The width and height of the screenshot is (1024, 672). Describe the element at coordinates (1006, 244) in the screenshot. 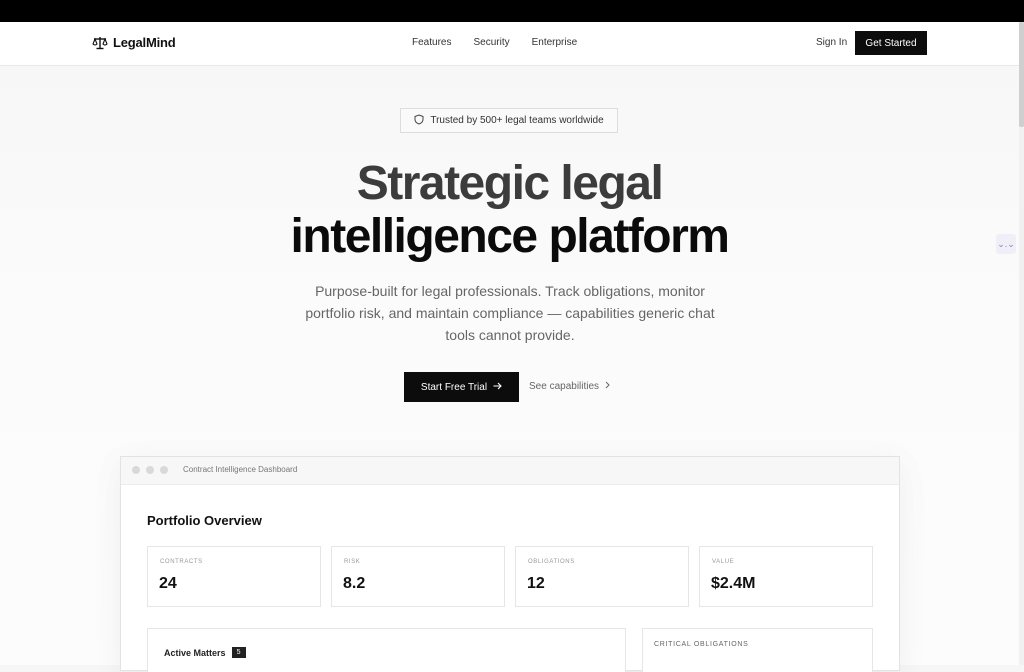

I see `floating-widget-icon: ⌄.⌄` at that location.